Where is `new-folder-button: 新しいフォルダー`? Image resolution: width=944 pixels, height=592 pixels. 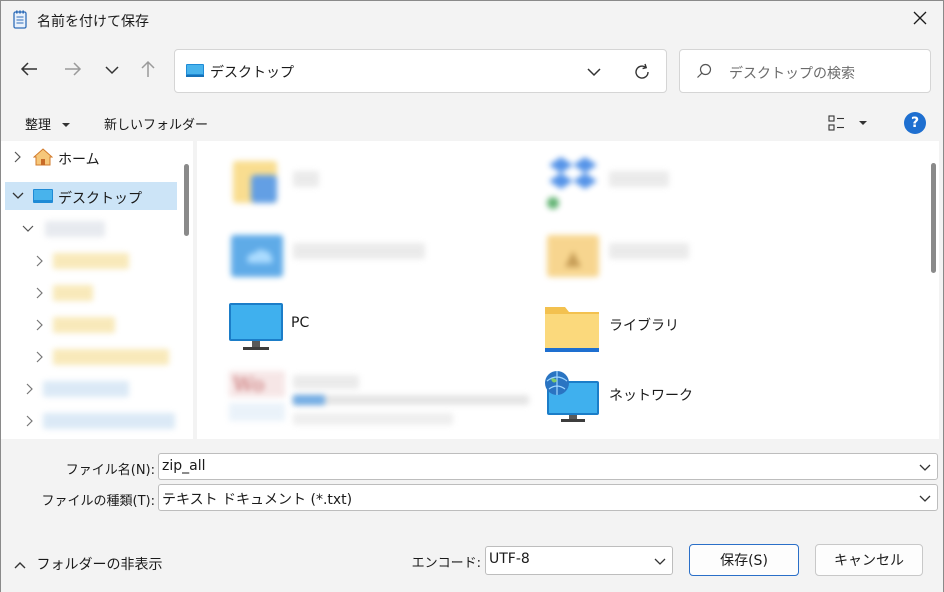 new-folder-button: 新しいフォルダー is located at coordinates (156, 123).